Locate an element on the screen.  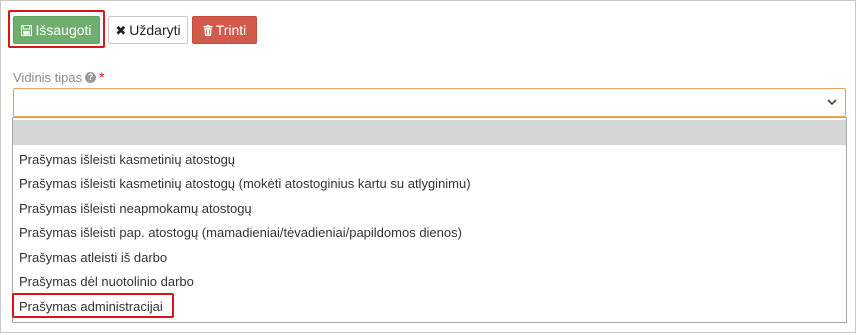
internal-type-label-text: Vidinis tipas is located at coordinates (48, 77).